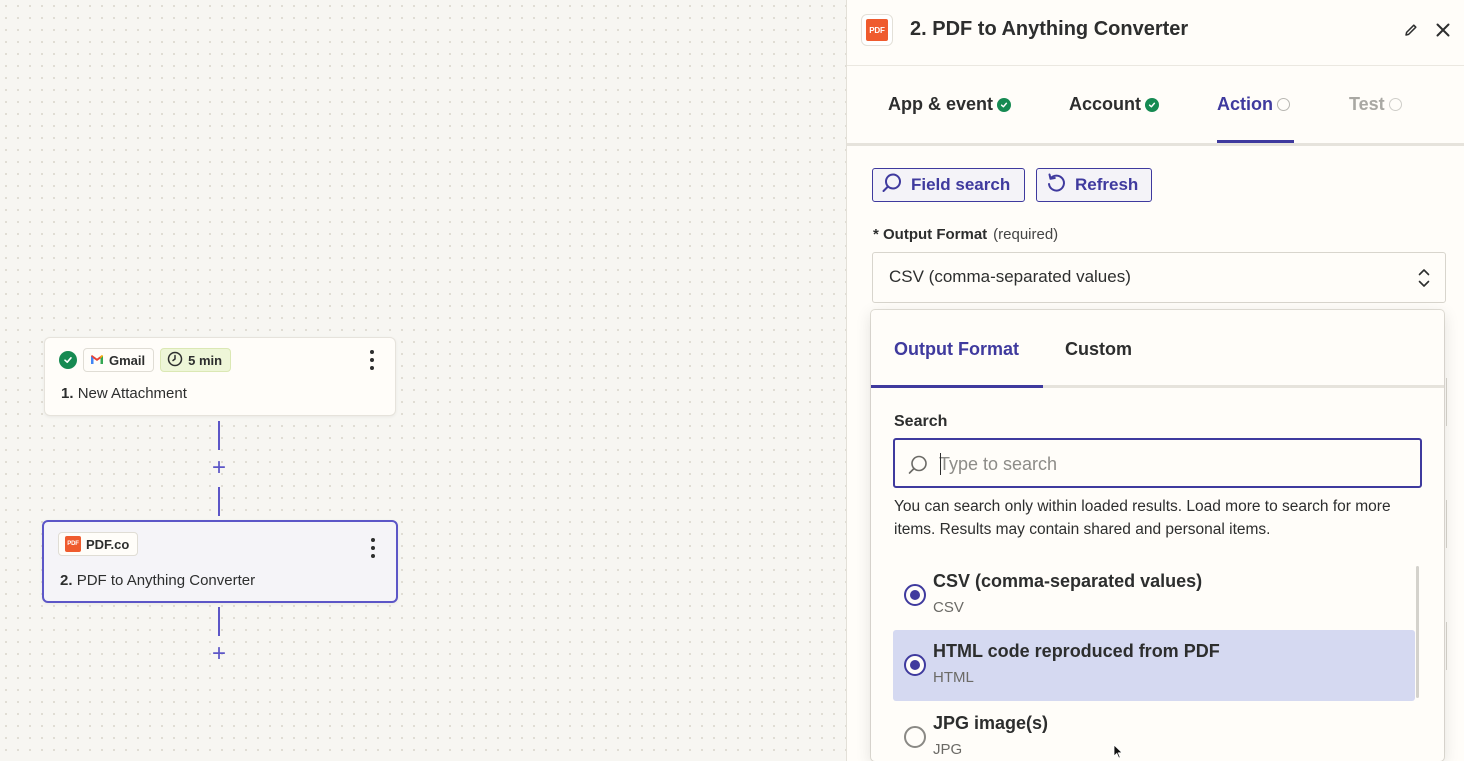  I want to click on step-title-text: New Attachment, so click(132, 393).